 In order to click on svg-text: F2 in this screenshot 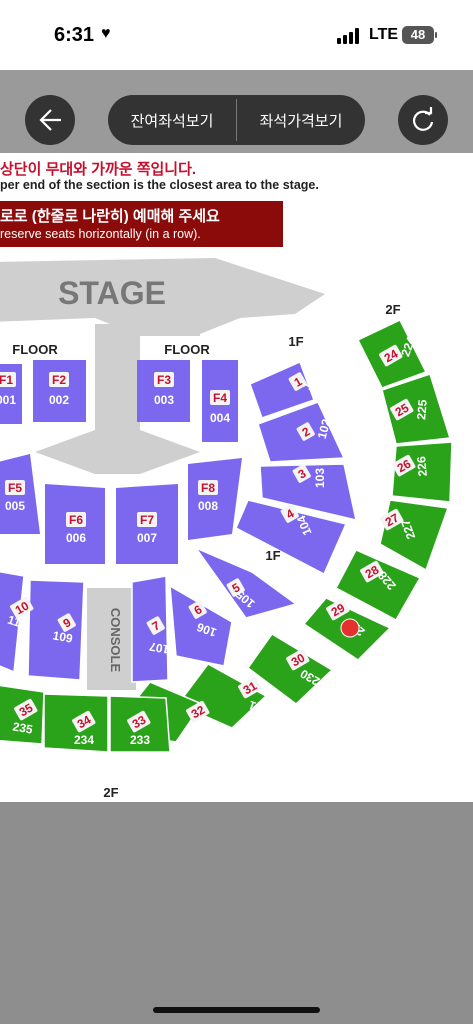, I will do `click(59, 380)`.